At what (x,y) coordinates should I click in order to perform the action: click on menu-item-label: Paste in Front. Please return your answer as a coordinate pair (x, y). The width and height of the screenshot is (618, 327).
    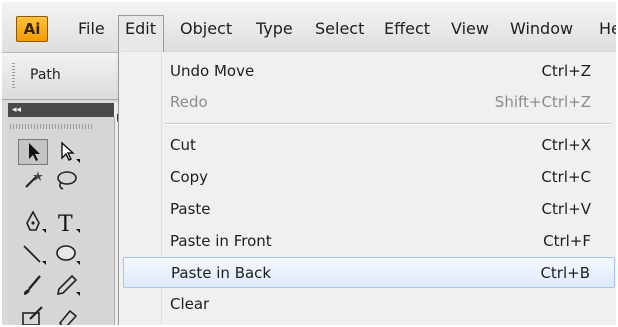
    Looking at the image, I should click on (221, 241).